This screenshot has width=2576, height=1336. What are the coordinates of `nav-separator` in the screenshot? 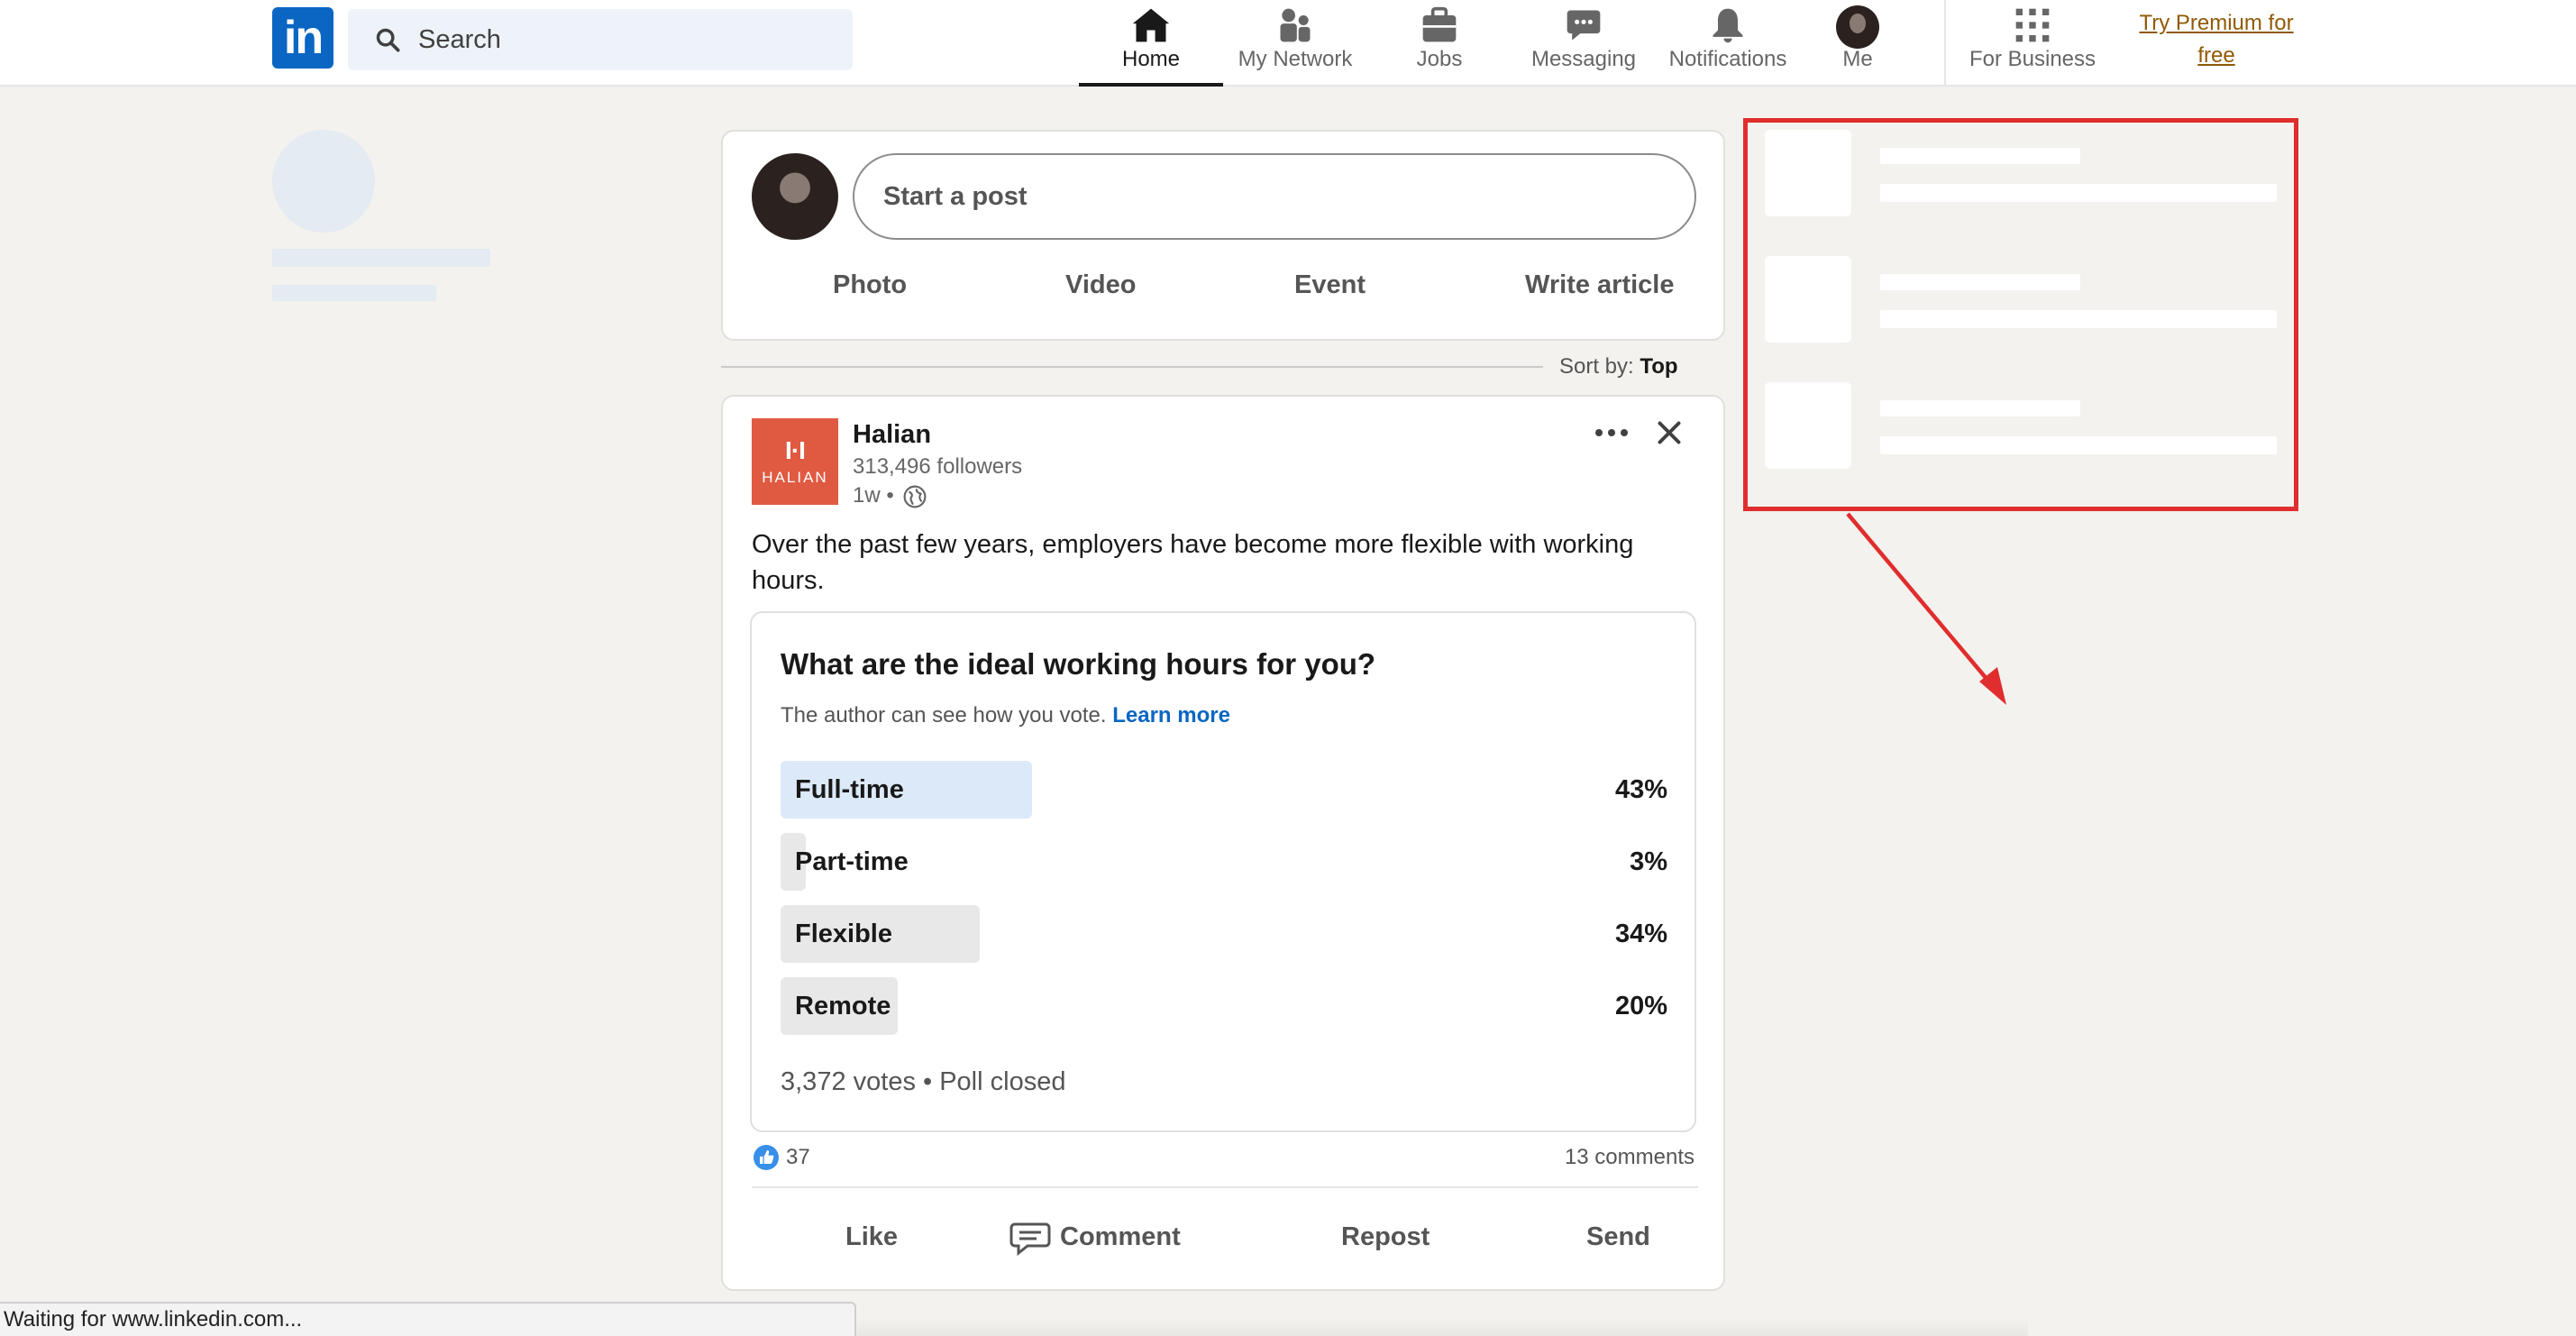 It's located at (1945, 43).